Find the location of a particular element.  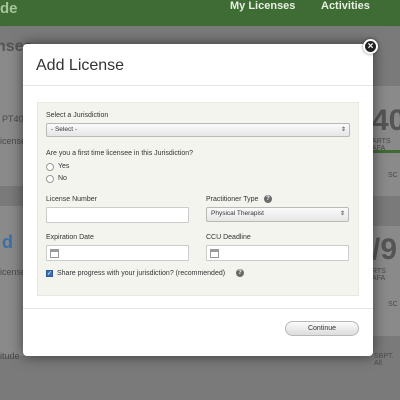

bg-fragment: d is located at coordinates (7, 242).